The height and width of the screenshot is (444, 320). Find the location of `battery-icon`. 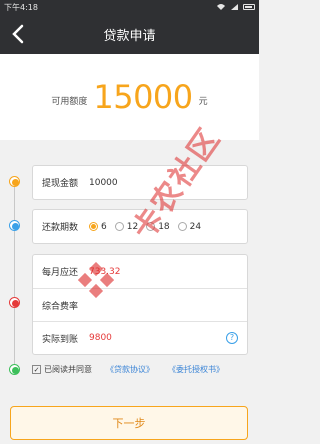

battery-icon is located at coordinates (249, 7).